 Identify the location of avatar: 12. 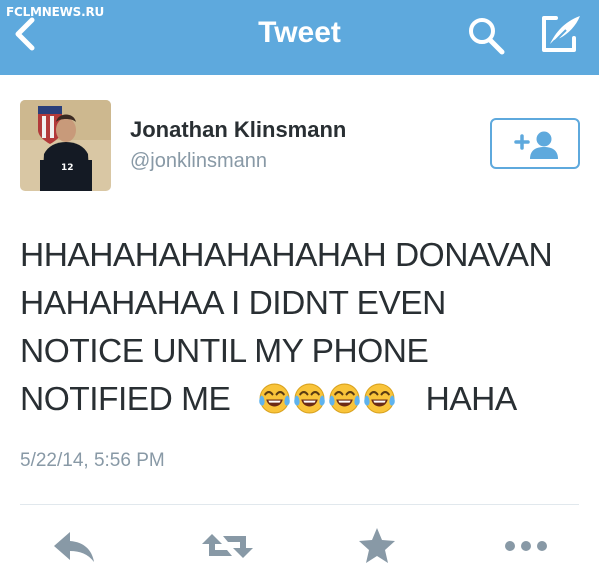
(65, 145).